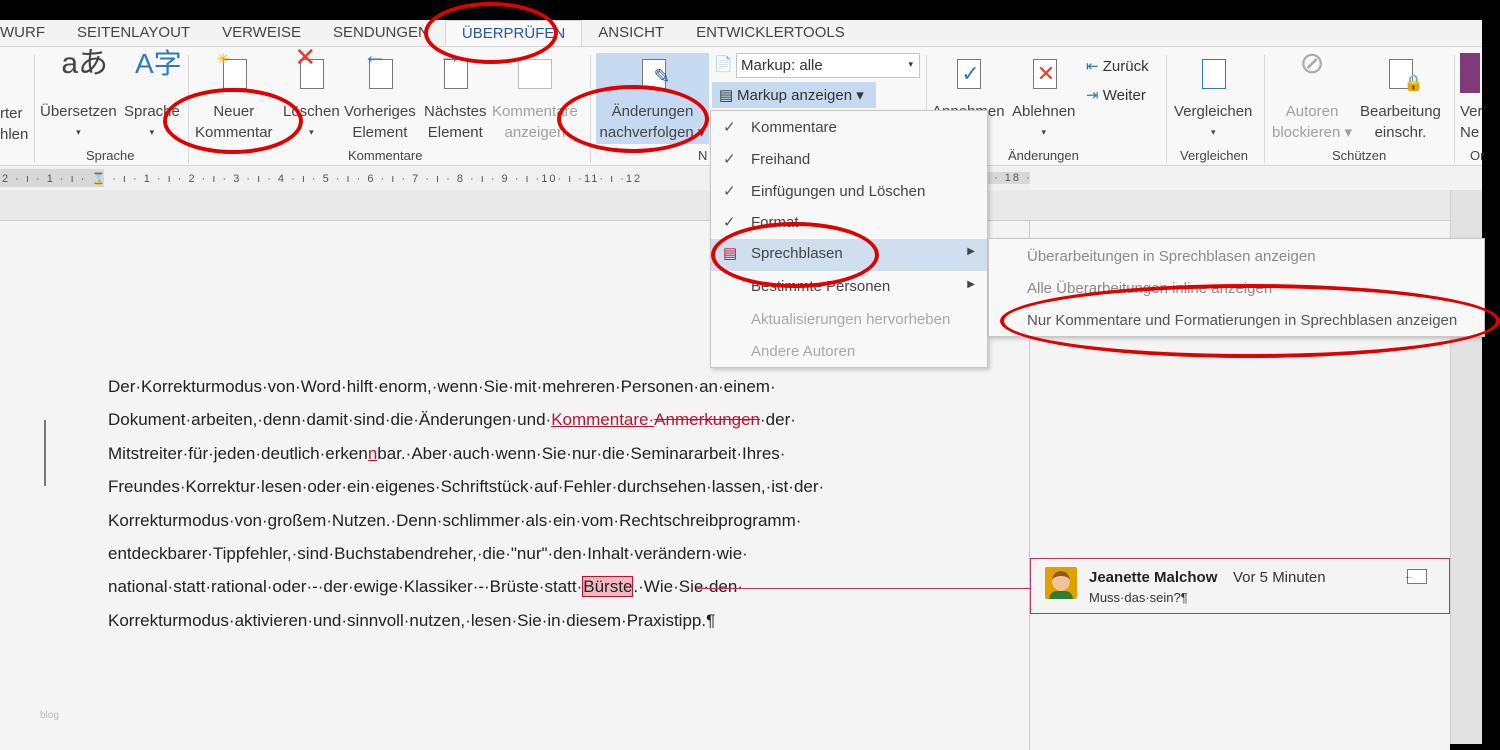 The image size is (1500, 750). Describe the element at coordinates (1471, 111) in the screenshot. I see `label: Ver` at that location.